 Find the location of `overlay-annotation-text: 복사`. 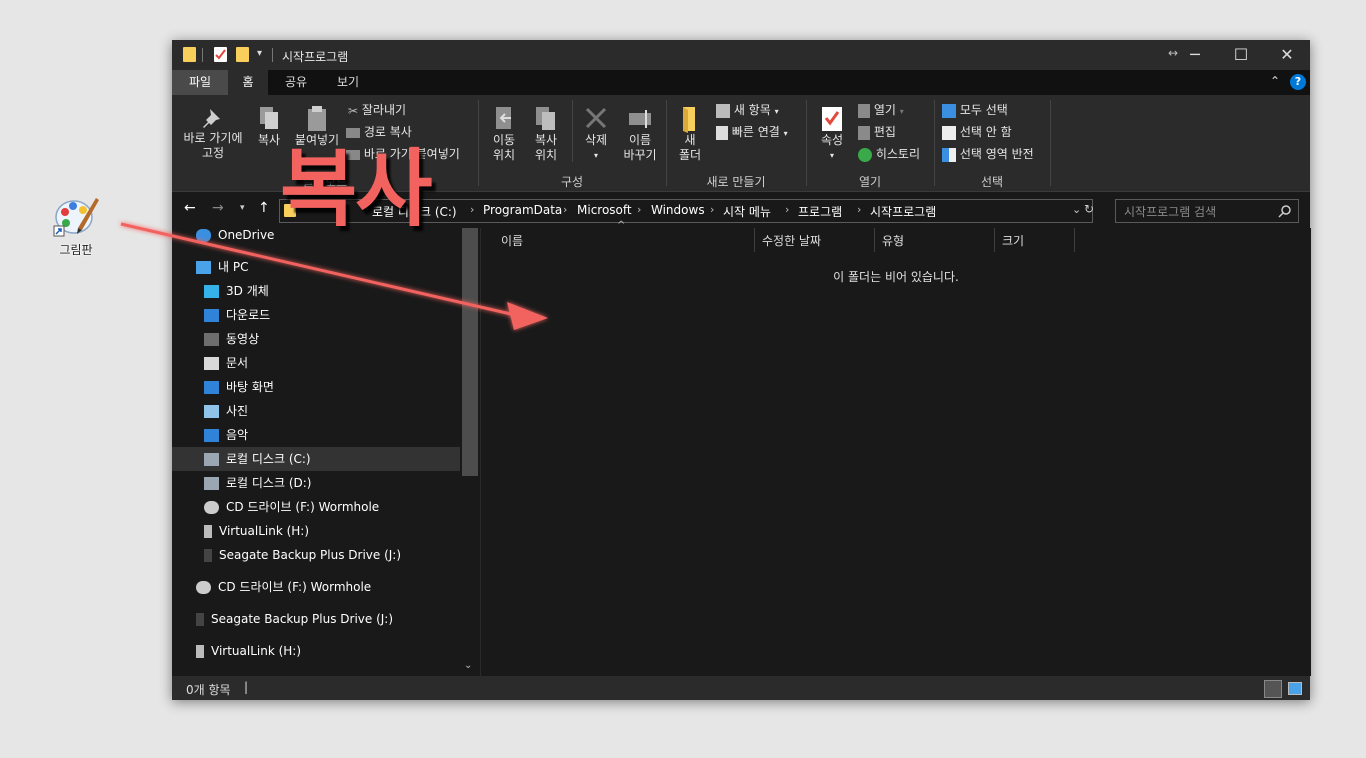

overlay-annotation-text: 복사 is located at coordinates (356, 189).